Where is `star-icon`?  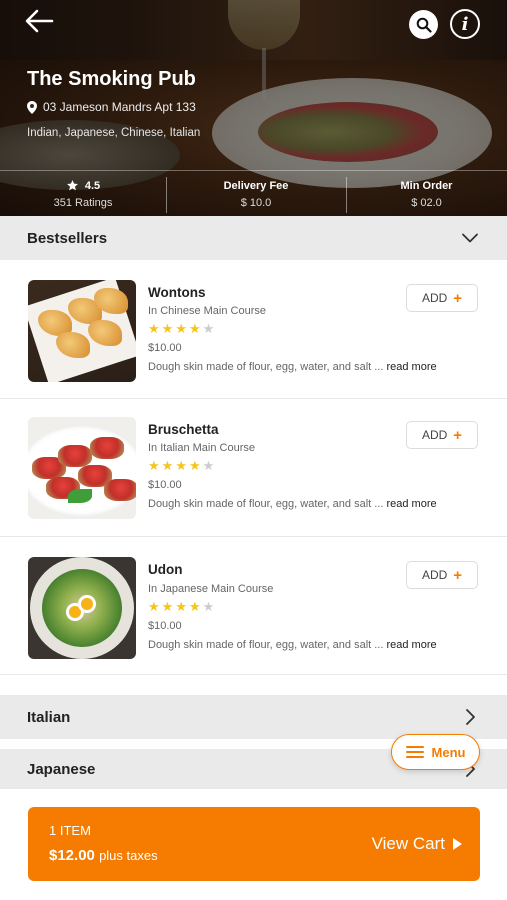
star-icon is located at coordinates (72, 185).